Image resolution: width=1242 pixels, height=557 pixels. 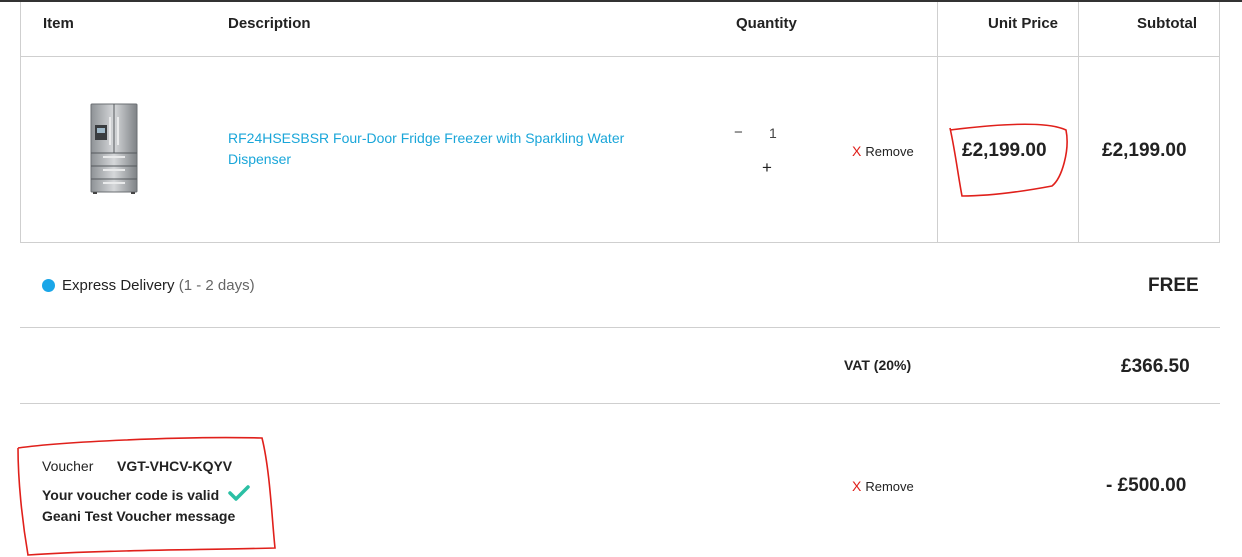 I want to click on remove-product-button: X Remove, so click(x=883, y=151).